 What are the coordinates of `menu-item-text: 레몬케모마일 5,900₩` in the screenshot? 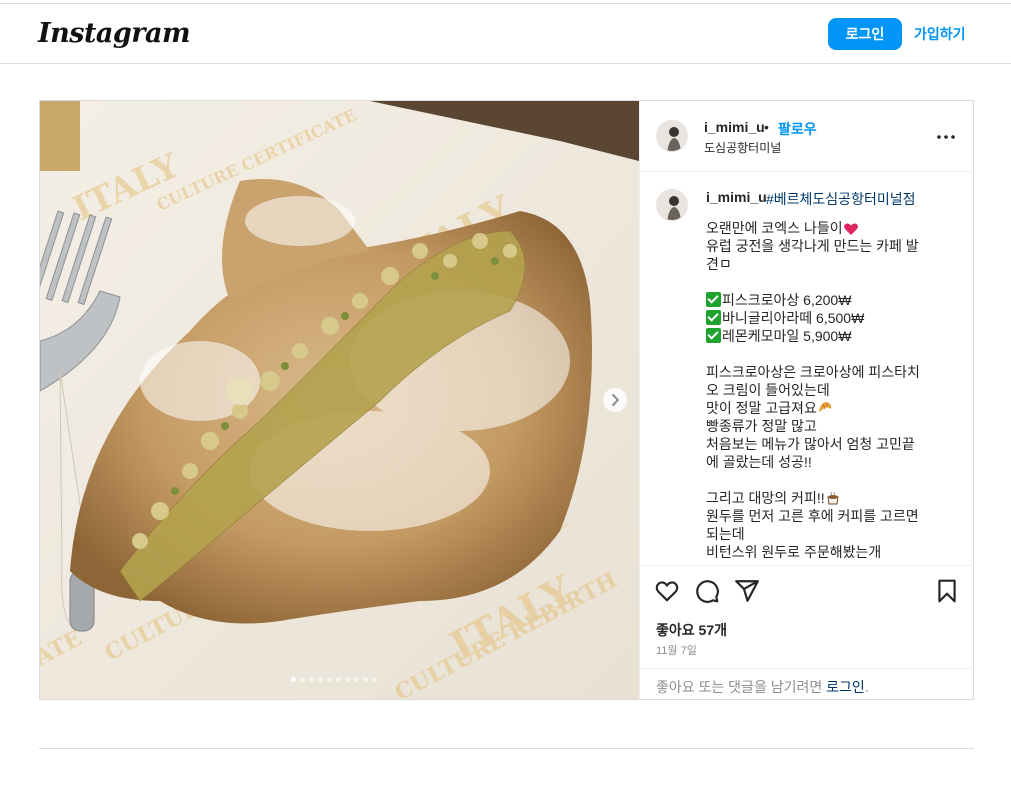 It's located at (787, 336).